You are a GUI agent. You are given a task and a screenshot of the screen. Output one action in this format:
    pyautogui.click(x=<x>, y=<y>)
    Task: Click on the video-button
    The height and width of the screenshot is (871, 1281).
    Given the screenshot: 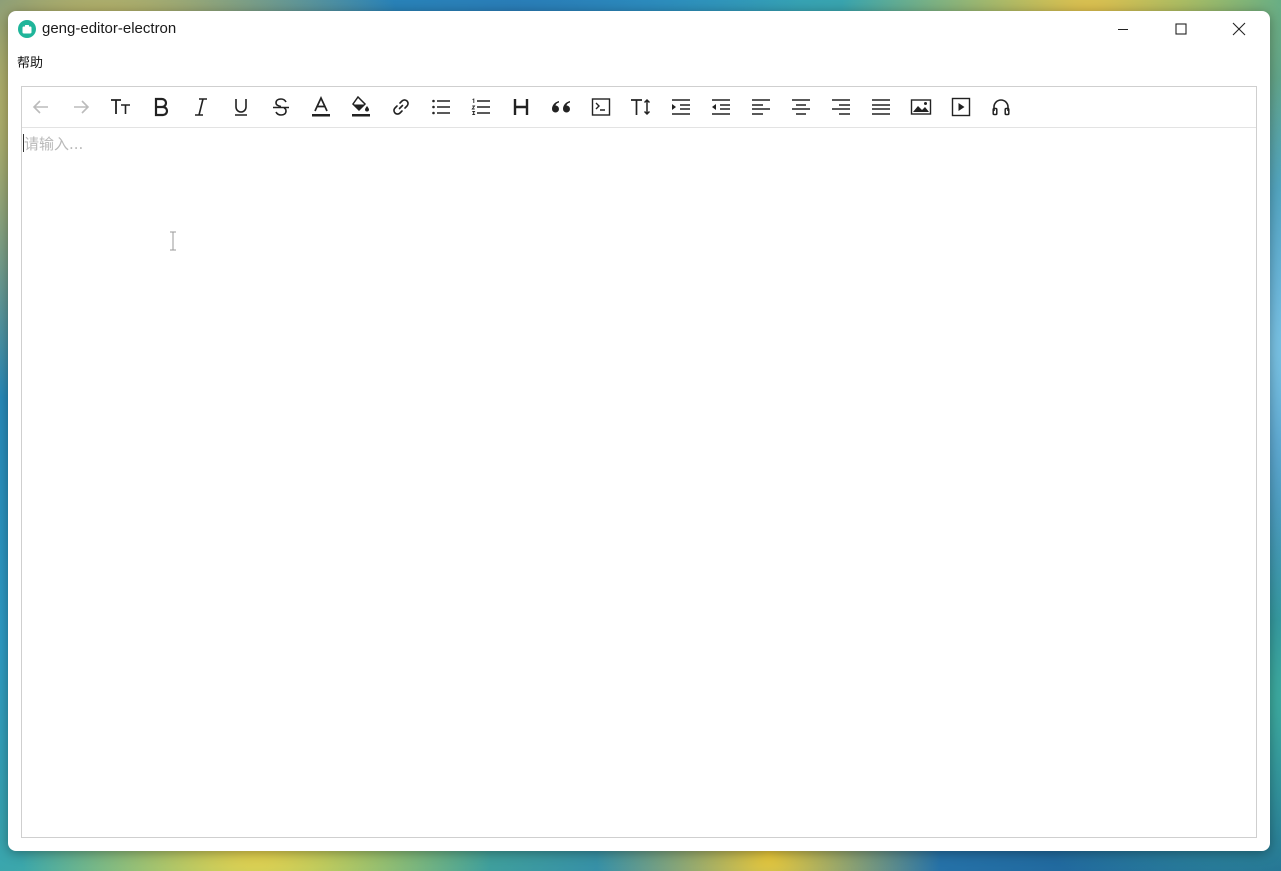 What is the action you would take?
    pyautogui.click(x=961, y=107)
    